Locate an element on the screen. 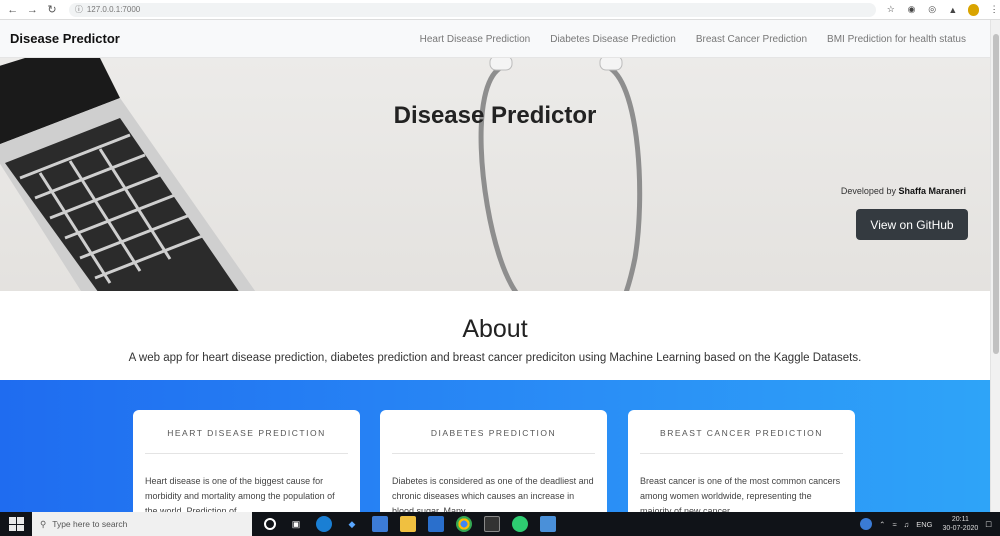 This screenshot has width=1000, height=536. card-title: BREAST CANCER PREDICTION is located at coordinates (741, 433).